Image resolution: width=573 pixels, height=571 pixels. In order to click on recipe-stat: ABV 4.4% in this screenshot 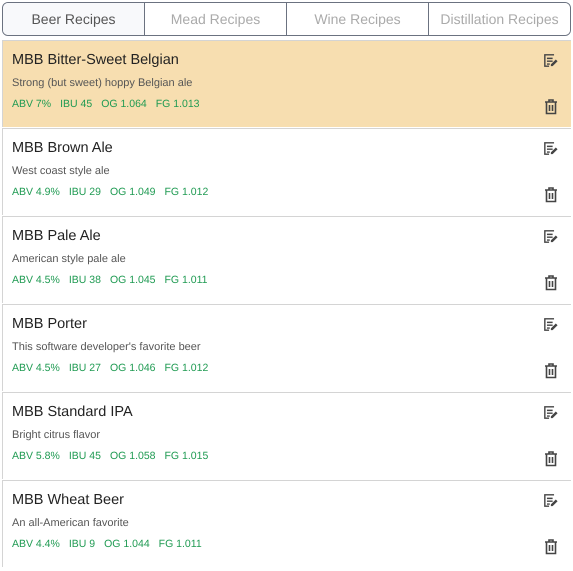, I will do `click(36, 544)`.